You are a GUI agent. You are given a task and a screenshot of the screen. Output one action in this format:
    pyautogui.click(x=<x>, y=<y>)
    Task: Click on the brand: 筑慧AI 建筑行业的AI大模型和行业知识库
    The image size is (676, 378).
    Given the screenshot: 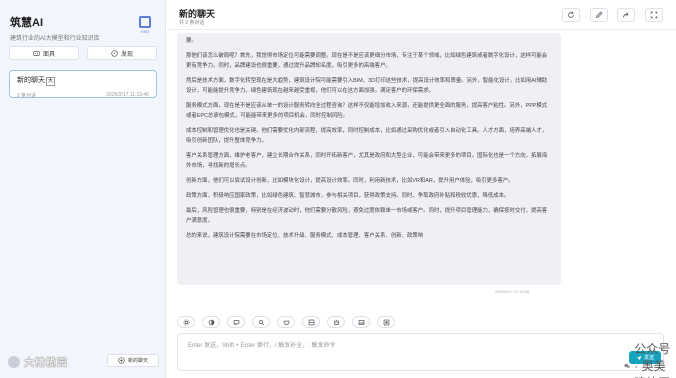 What is the action you would take?
    pyautogui.click(x=55, y=28)
    